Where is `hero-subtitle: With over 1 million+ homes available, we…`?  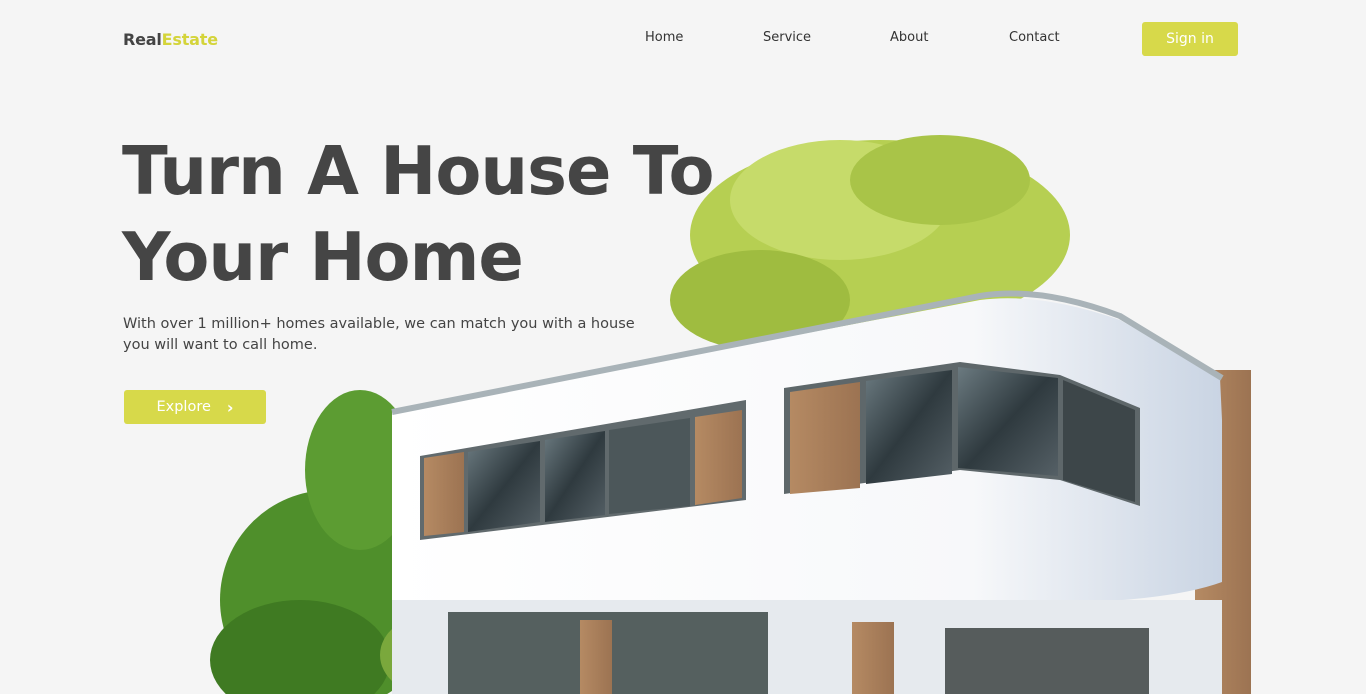
hero-subtitle: With over 1 million+ homes available, we… is located at coordinates (379, 334).